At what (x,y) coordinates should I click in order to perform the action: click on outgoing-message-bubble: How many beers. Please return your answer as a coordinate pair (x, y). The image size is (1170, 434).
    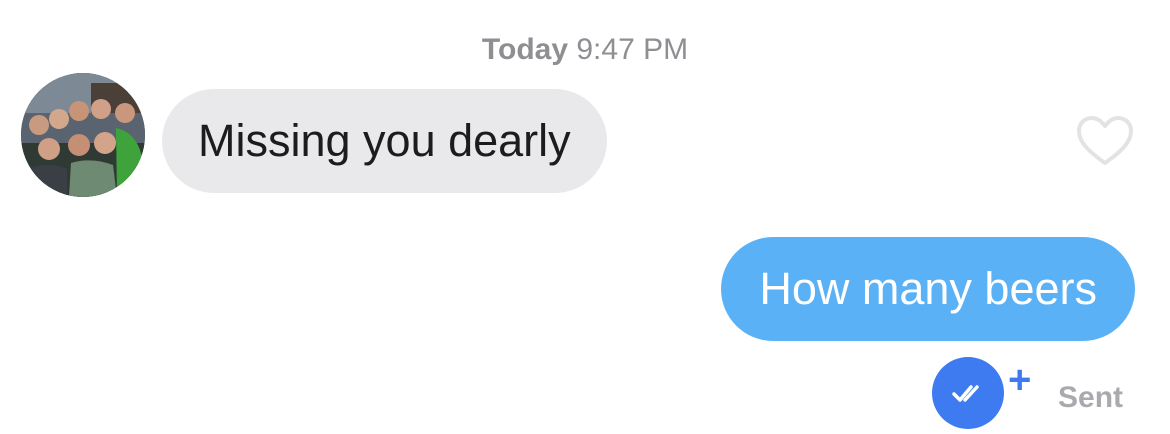
    Looking at the image, I should click on (928, 289).